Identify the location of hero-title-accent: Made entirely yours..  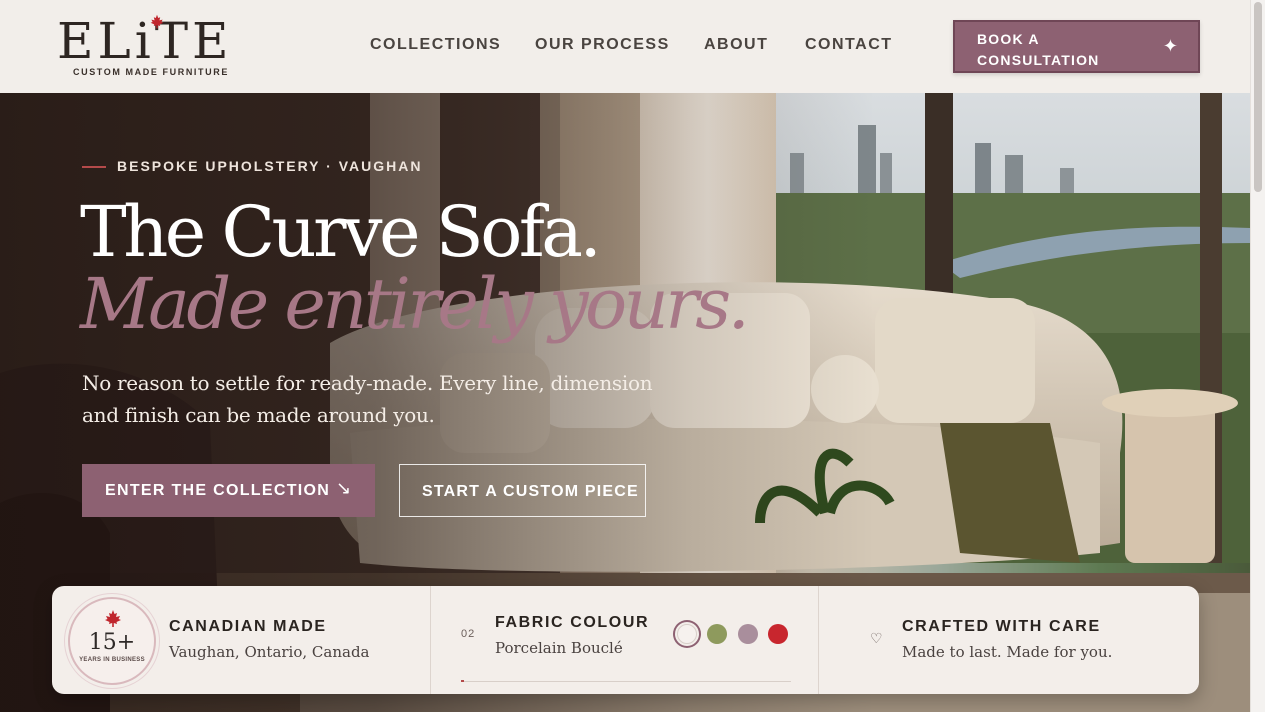
(415, 304).